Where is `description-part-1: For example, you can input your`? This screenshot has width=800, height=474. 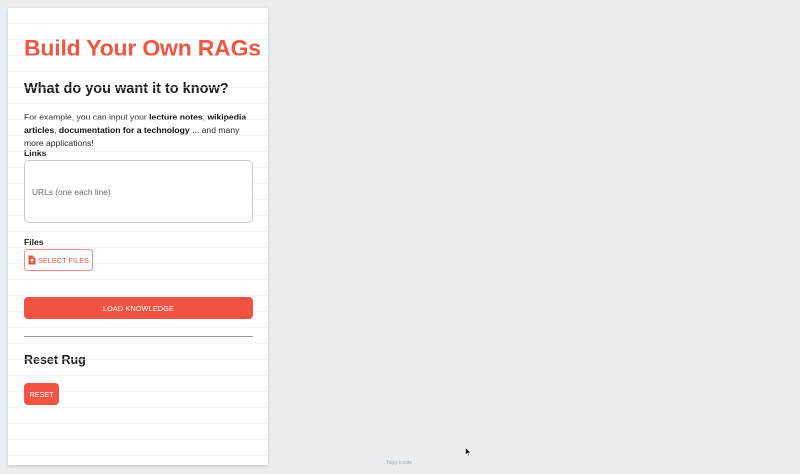 description-part-1: For example, you can input your is located at coordinates (87, 117).